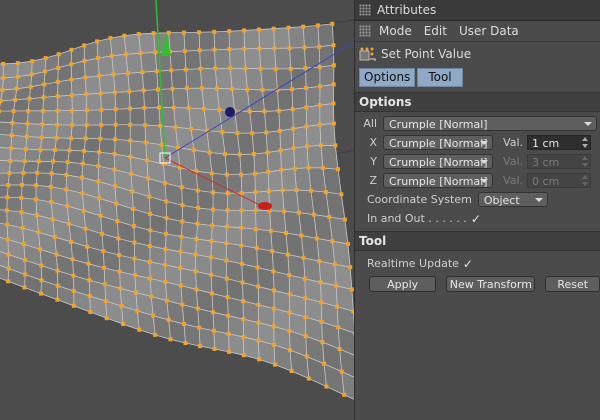 The width and height of the screenshot is (600, 420). Describe the element at coordinates (512, 199) in the screenshot. I see `coordinate-system-dropdown: Object` at that location.